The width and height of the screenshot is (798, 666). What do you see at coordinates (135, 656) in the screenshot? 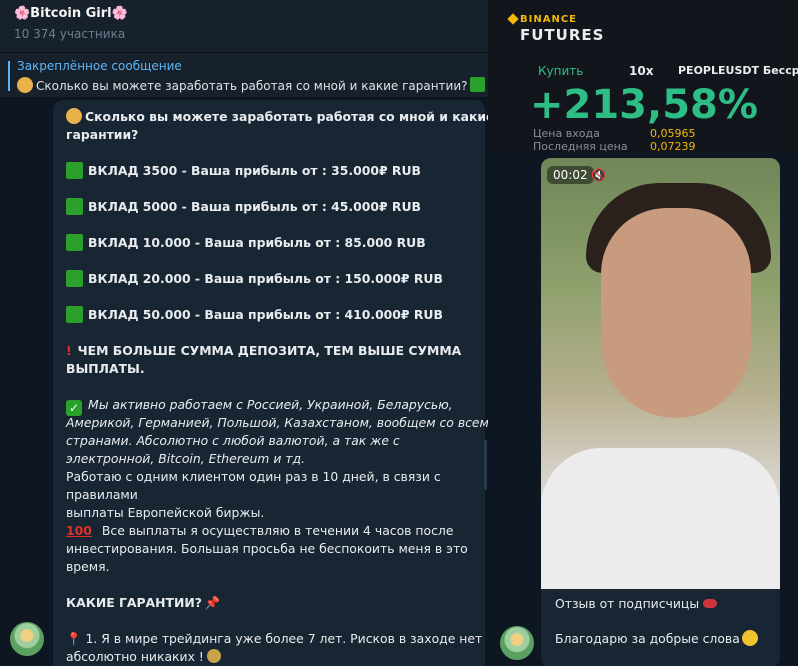
I see `guarantee-text: абсолютно никаких !` at bounding box center [135, 656].